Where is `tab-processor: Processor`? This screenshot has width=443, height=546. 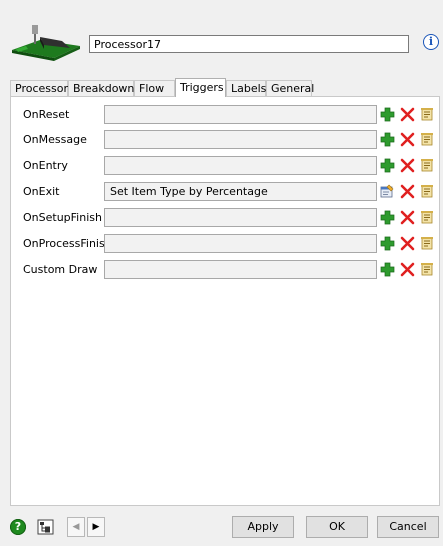
tab-processor: Processor is located at coordinates (39, 88).